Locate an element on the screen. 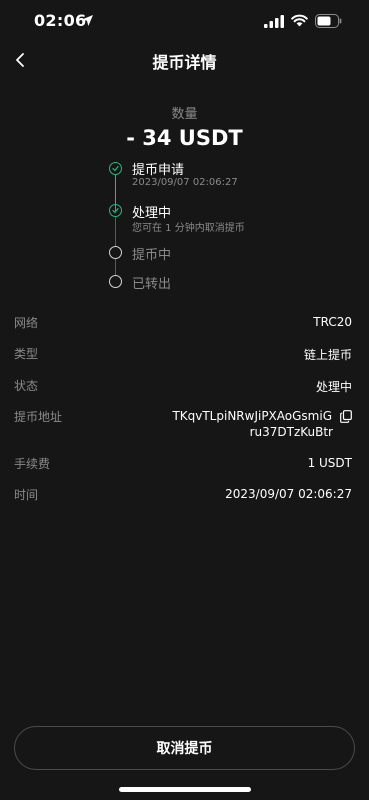 The image size is (369, 800). status-value: 处理中 is located at coordinates (333, 387).